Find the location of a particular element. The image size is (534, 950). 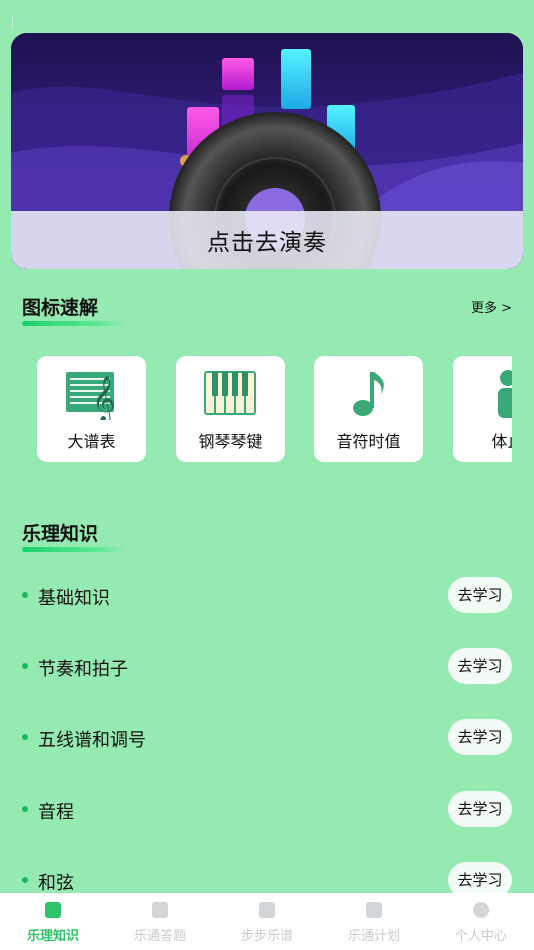

topic-name: 和弦 is located at coordinates (56, 883).